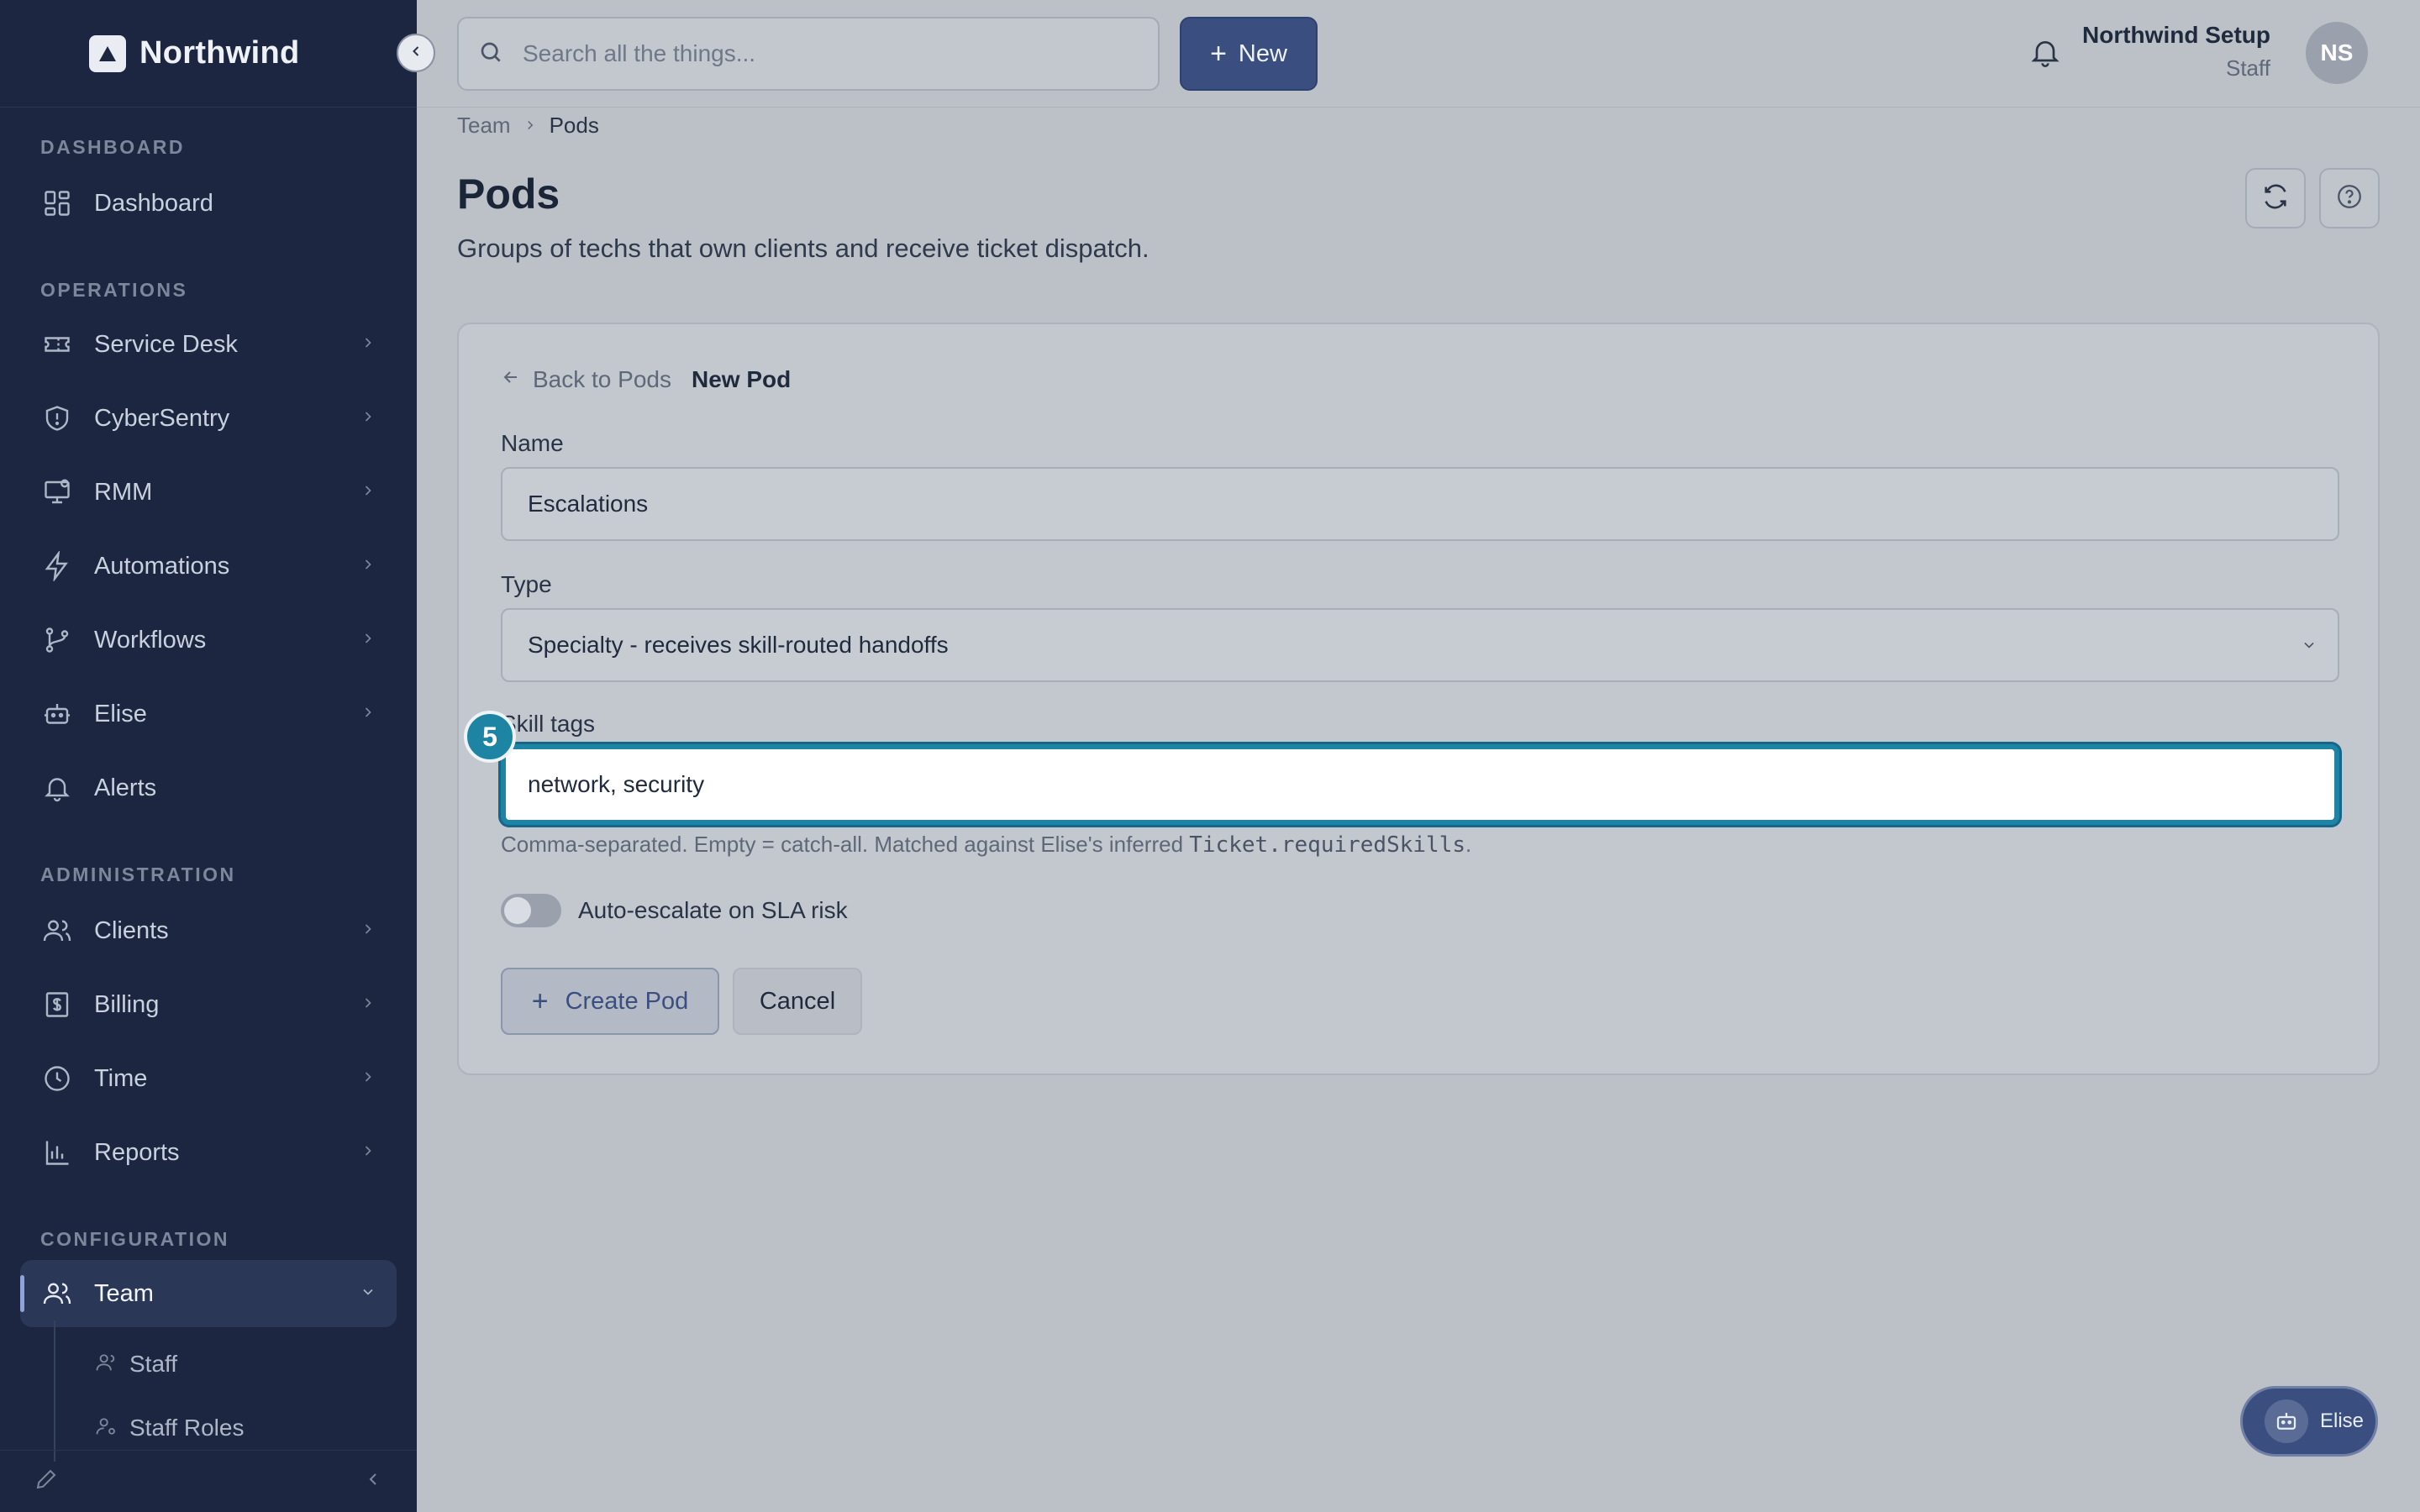  What do you see at coordinates (125, 787) in the screenshot?
I see `sidebar-item-label: Alerts` at bounding box center [125, 787].